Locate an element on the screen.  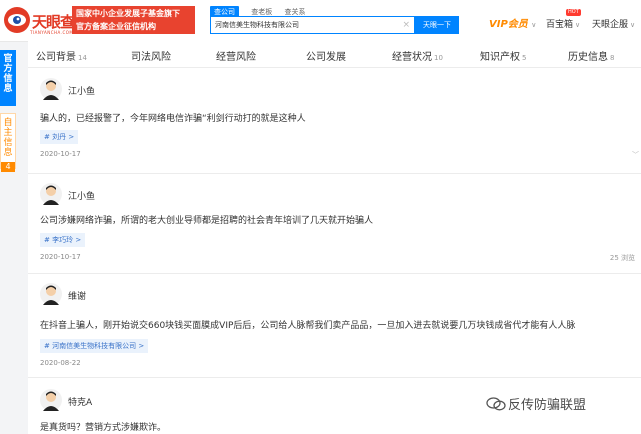
tab-label: 经营风险 is located at coordinates (236, 57).